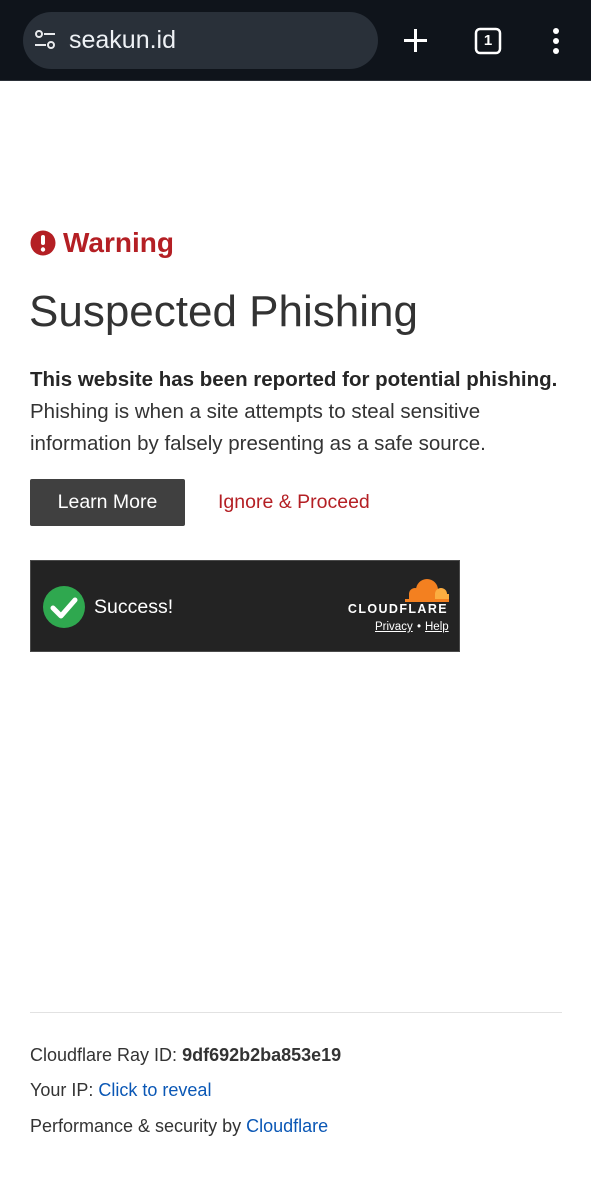 The height and width of the screenshot is (1200, 591). I want to click on check-circle-icon, so click(64, 607).